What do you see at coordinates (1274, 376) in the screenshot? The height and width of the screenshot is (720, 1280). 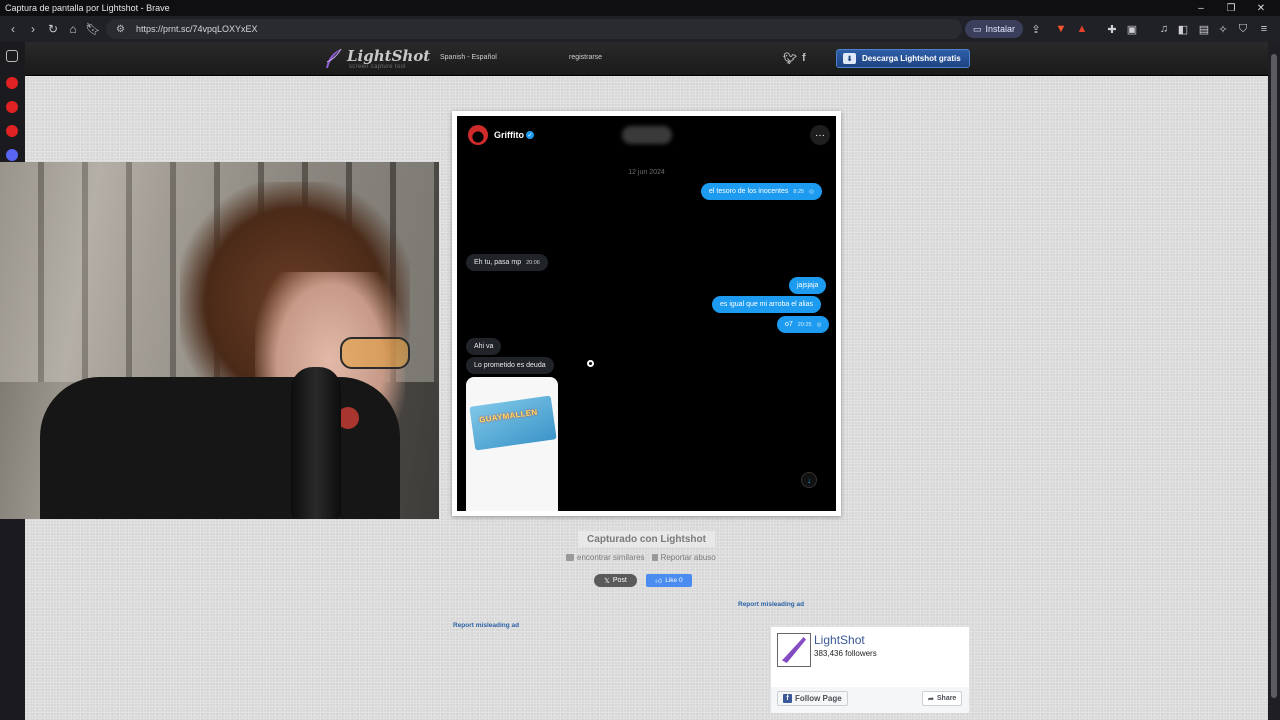 I see `scrollbar-thumb` at bounding box center [1274, 376].